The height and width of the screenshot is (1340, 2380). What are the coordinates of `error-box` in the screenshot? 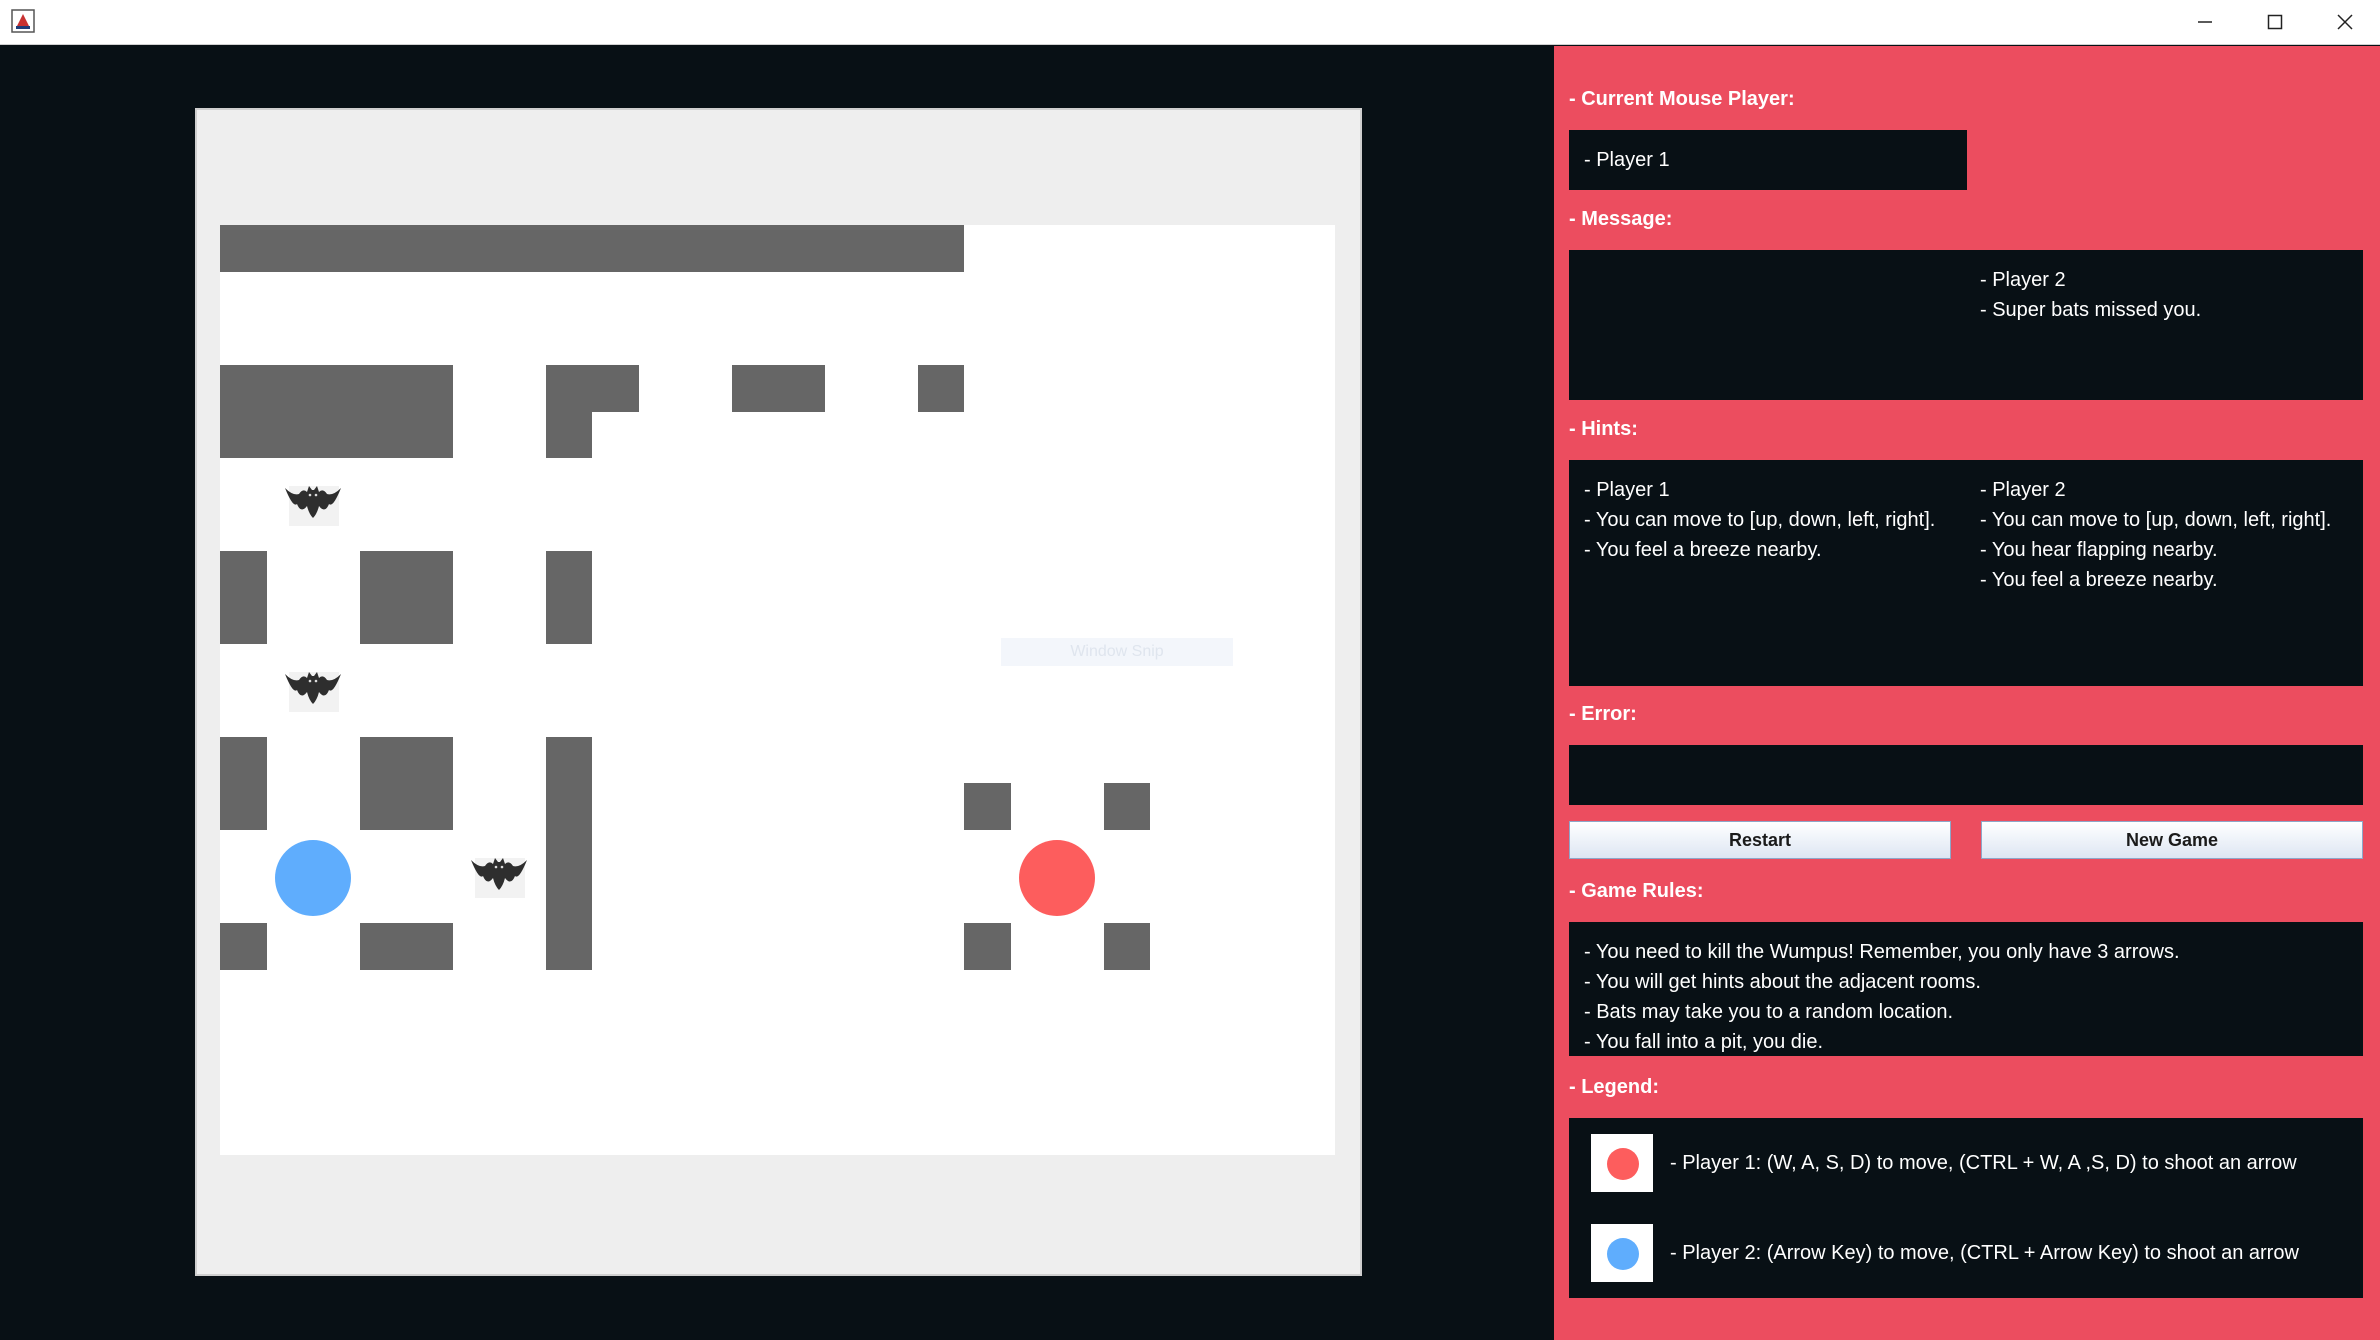 It's located at (1966, 775).